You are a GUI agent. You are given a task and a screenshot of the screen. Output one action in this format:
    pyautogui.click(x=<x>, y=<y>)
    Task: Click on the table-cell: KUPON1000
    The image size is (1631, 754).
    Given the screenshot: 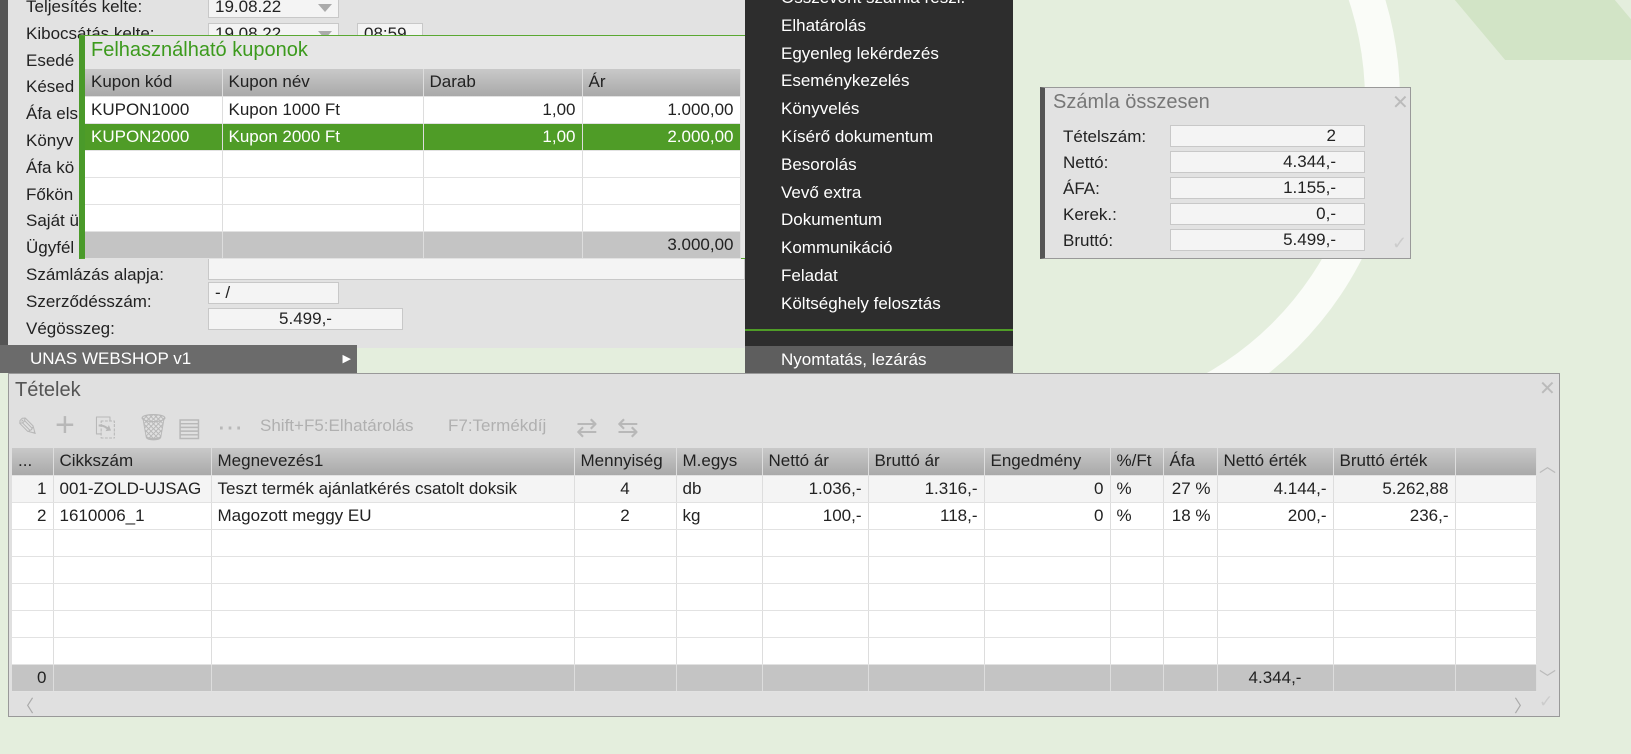 What is the action you would take?
    pyautogui.click(x=154, y=110)
    